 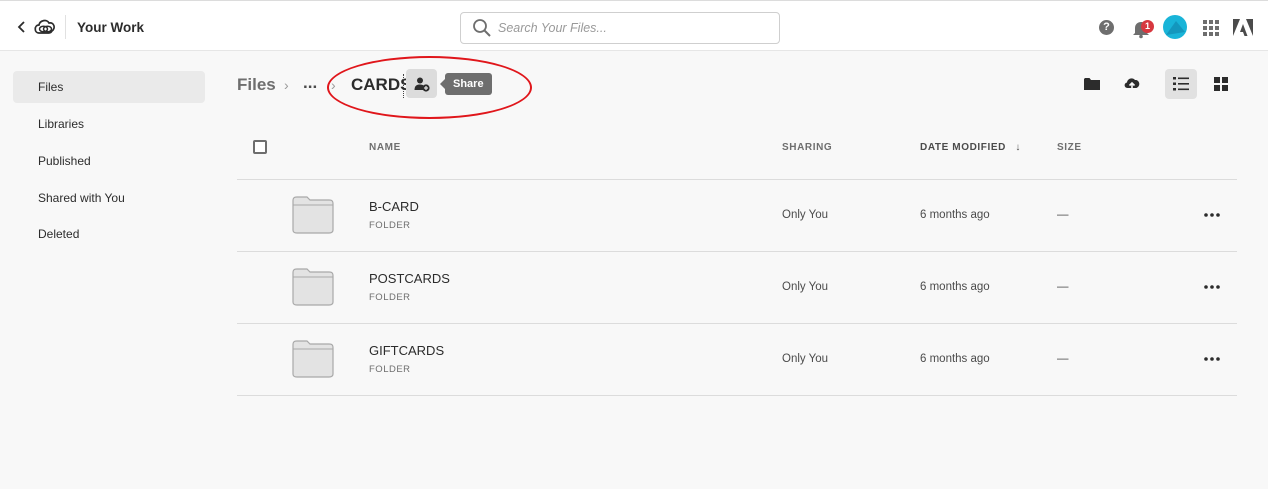 I want to click on share-tooltip: Share, so click(x=466, y=84).